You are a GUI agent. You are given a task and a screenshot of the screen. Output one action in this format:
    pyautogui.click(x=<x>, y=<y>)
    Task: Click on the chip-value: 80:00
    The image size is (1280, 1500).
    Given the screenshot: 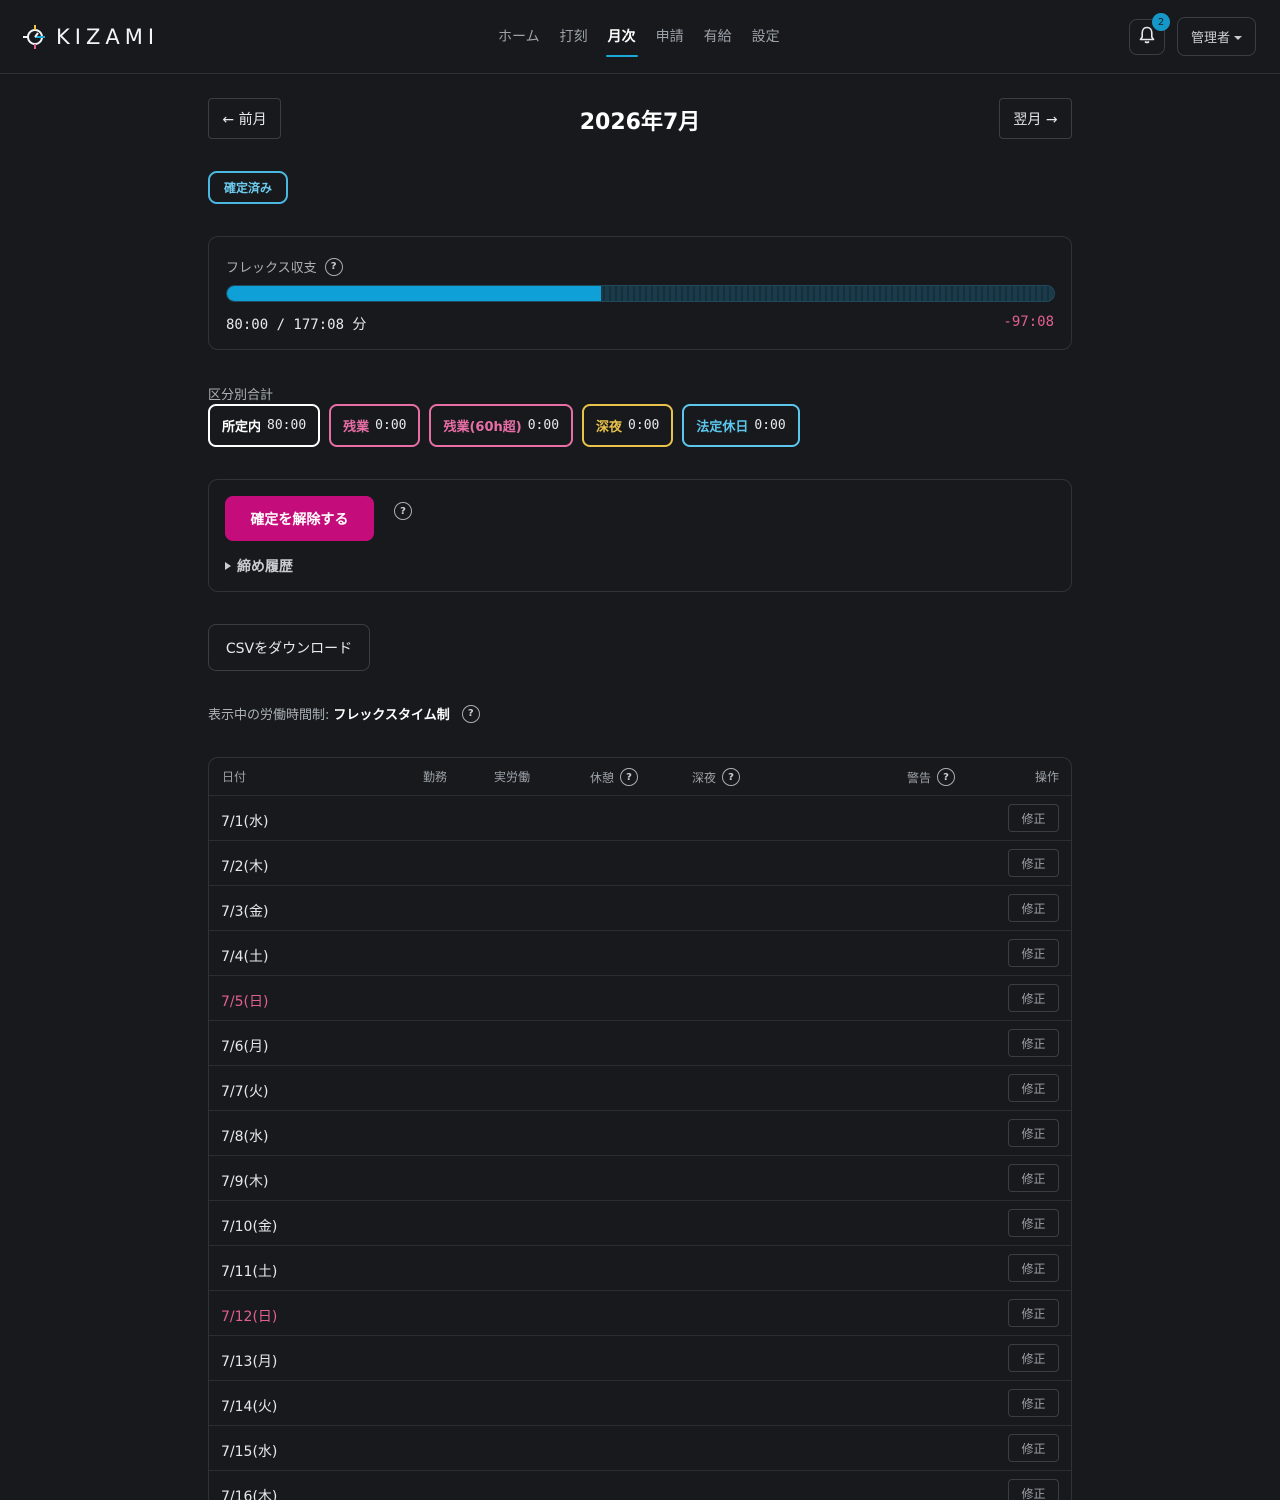 What is the action you would take?
    pyautogui.click(x=287, y=425)
    